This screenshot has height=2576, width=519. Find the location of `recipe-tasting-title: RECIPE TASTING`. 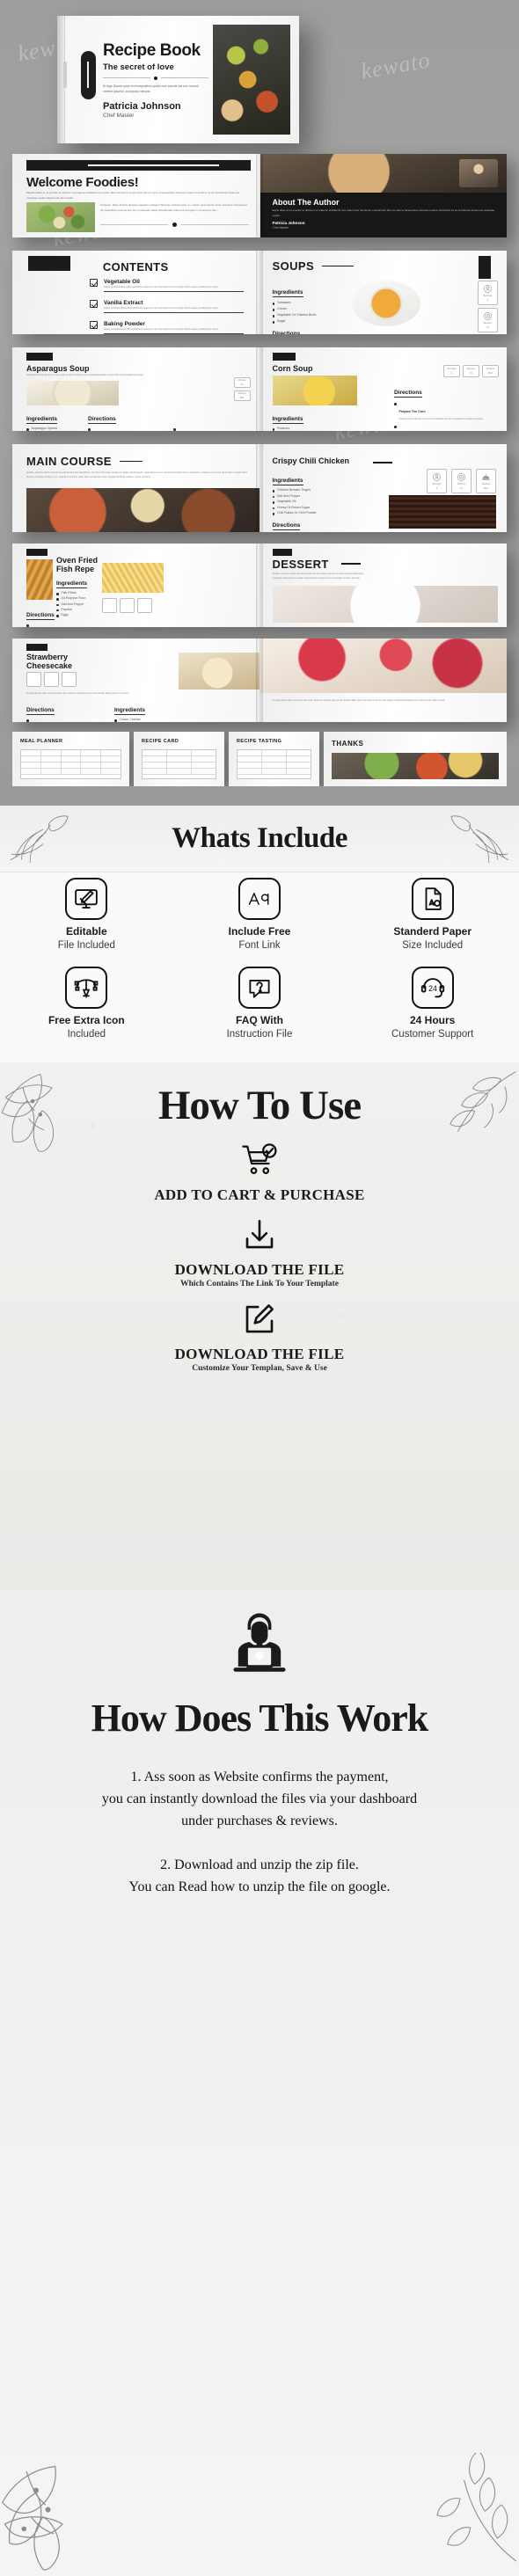

recipe-tasting-title: RECIPE TASTING is located at coordinates (259, 741).